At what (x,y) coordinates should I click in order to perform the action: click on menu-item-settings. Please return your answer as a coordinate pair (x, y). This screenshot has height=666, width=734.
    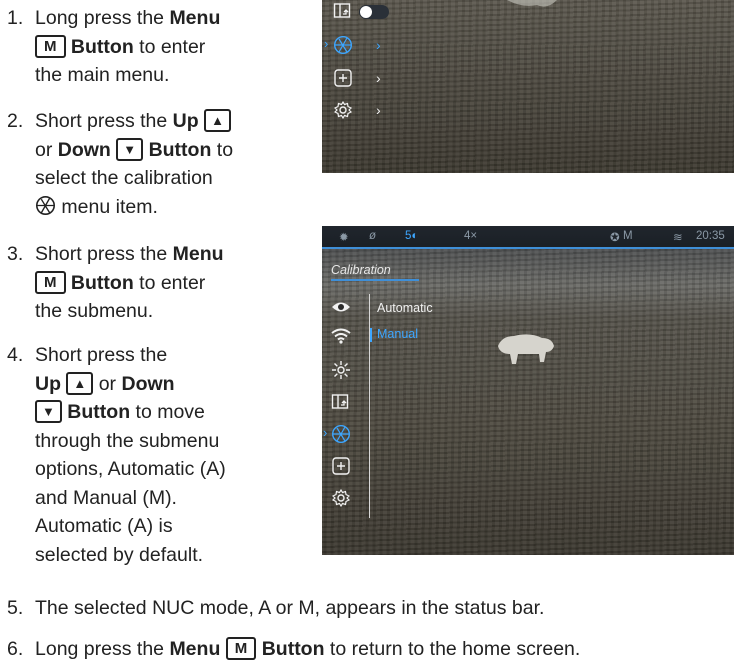
    Looking at the image, I should click on (341, 500).